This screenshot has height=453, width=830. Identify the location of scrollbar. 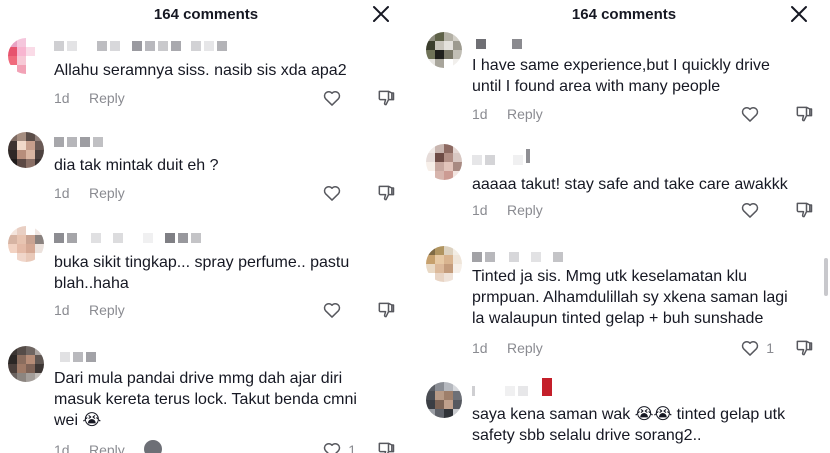
(826, 277).